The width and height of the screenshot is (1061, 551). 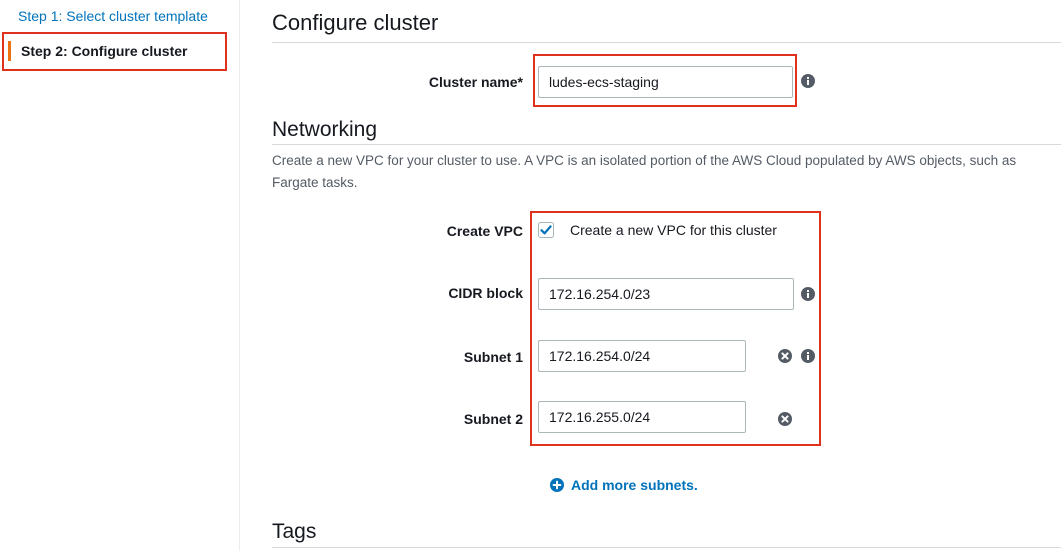 I want to click on tags-heading: Tags, so click(x=294, y=531).